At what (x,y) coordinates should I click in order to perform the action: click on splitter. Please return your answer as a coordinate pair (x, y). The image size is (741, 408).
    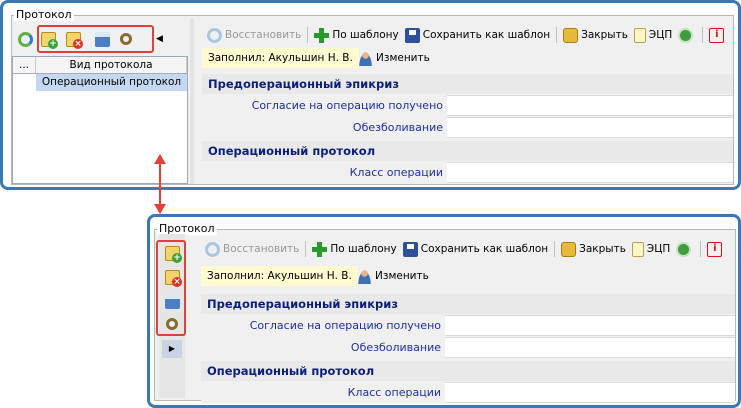
    Looking at the image, I should click on (192, 101).